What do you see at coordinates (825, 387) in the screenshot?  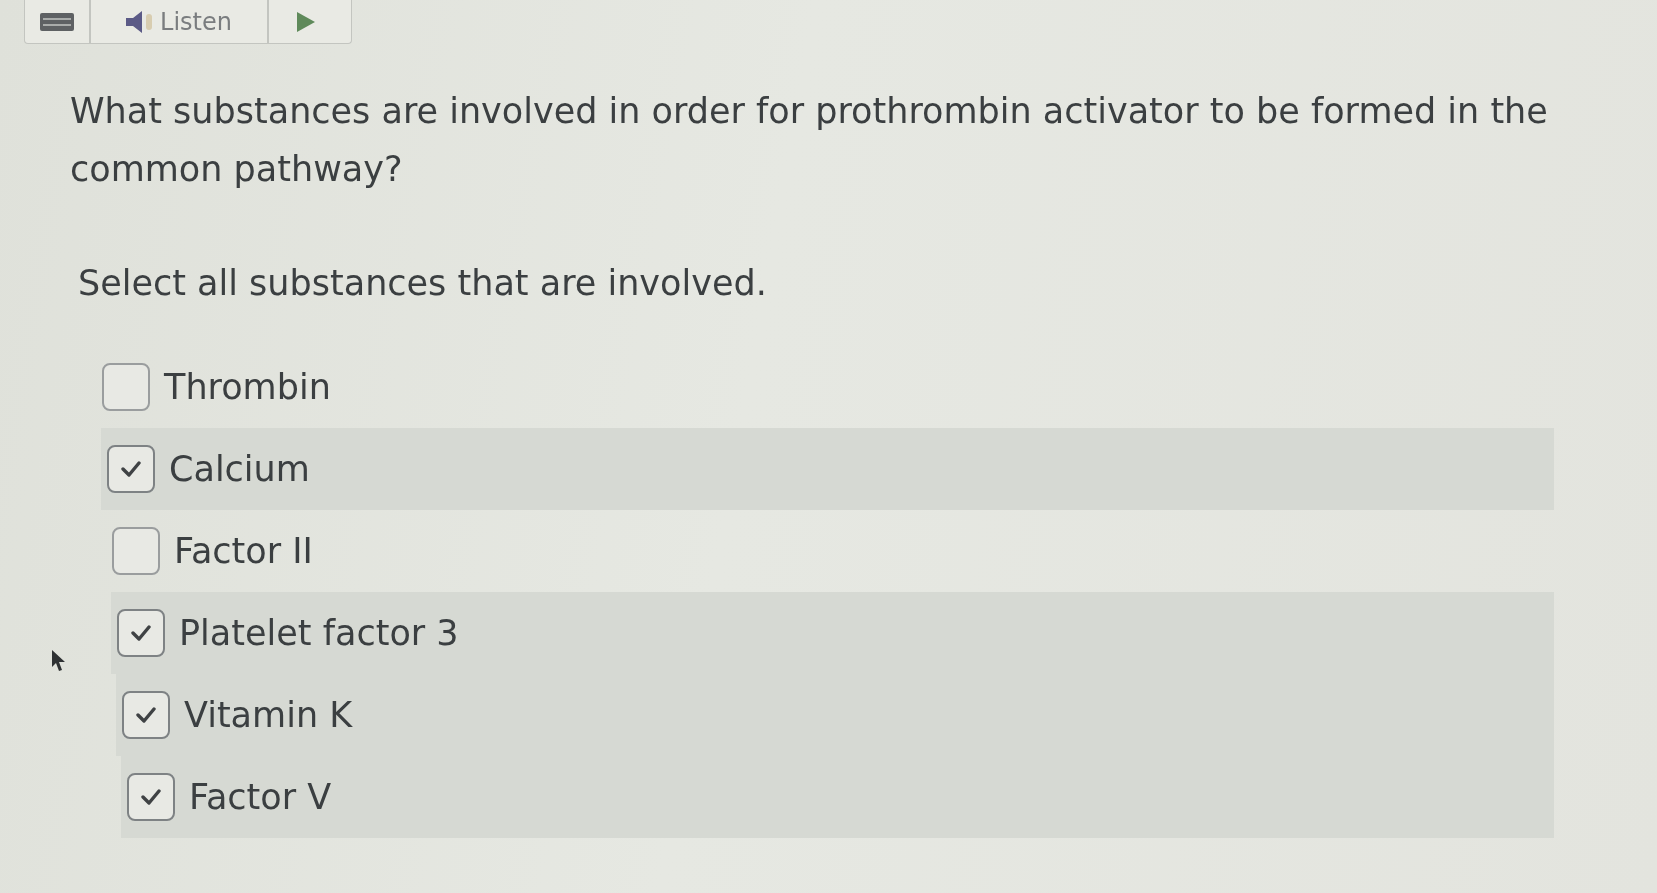 I see `answer-option: Thrombin` at bounding box center [825, 387].